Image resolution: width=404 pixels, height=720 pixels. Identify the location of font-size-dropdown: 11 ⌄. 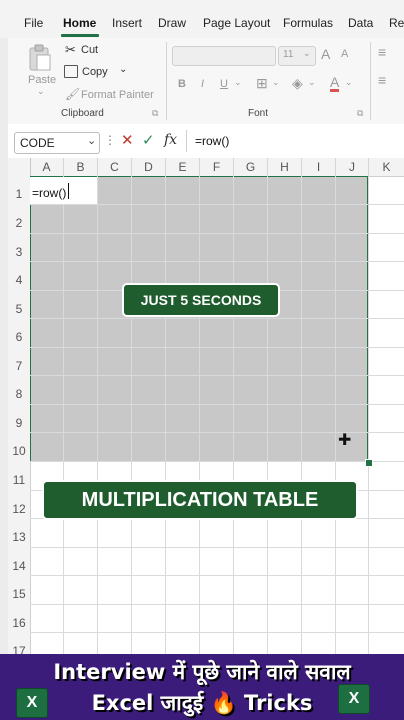
(297, 56).